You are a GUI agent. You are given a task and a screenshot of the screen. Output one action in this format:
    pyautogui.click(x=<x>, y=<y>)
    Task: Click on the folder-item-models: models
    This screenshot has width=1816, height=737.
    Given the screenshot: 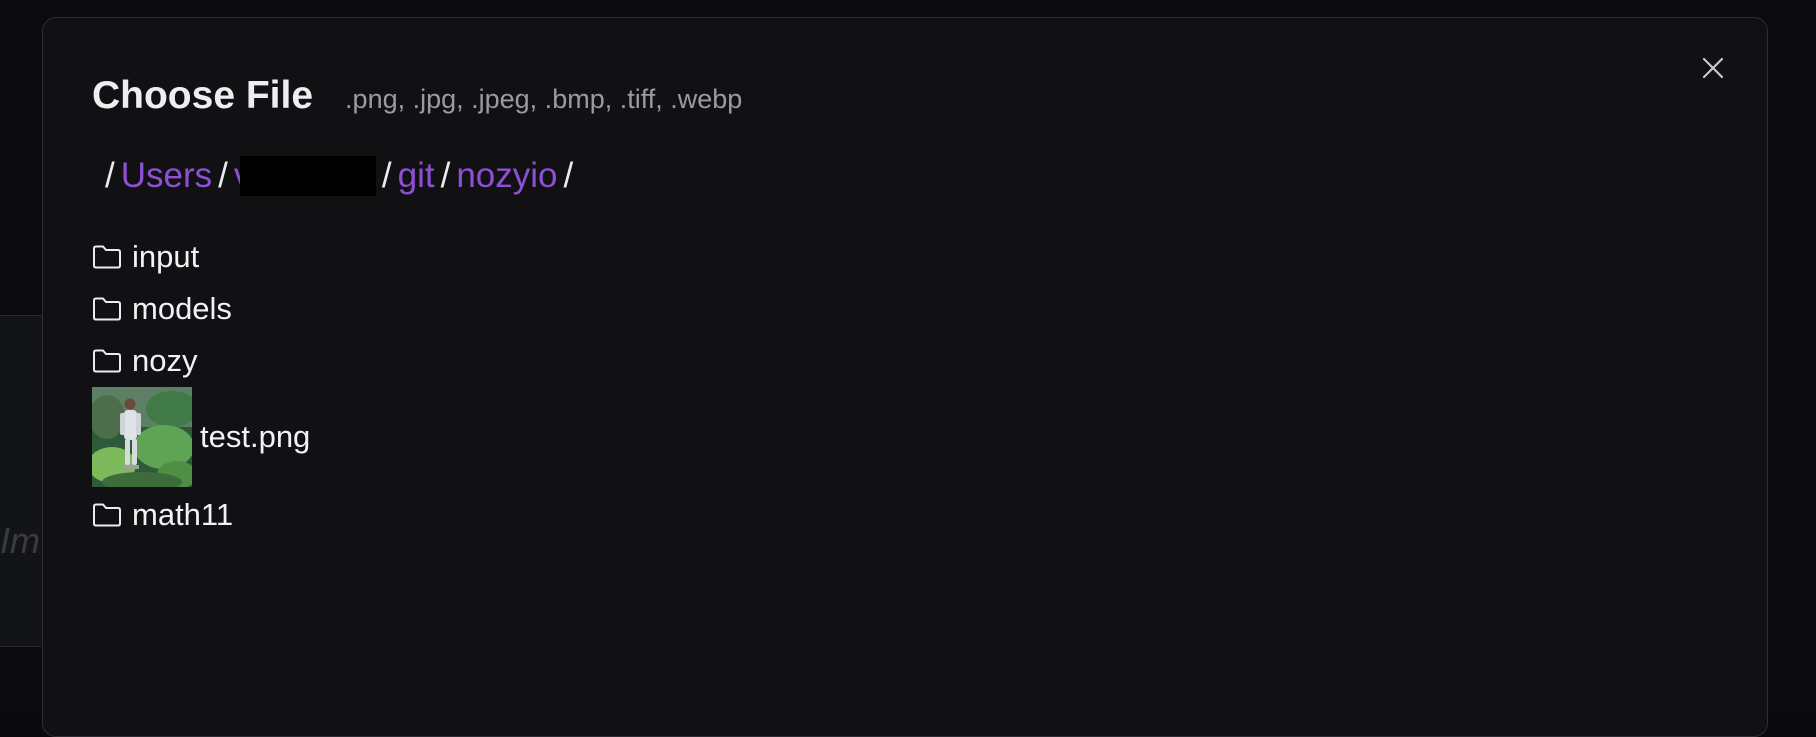 What is the action you would take?
    pyautogui.click(x=201, y=309)
    